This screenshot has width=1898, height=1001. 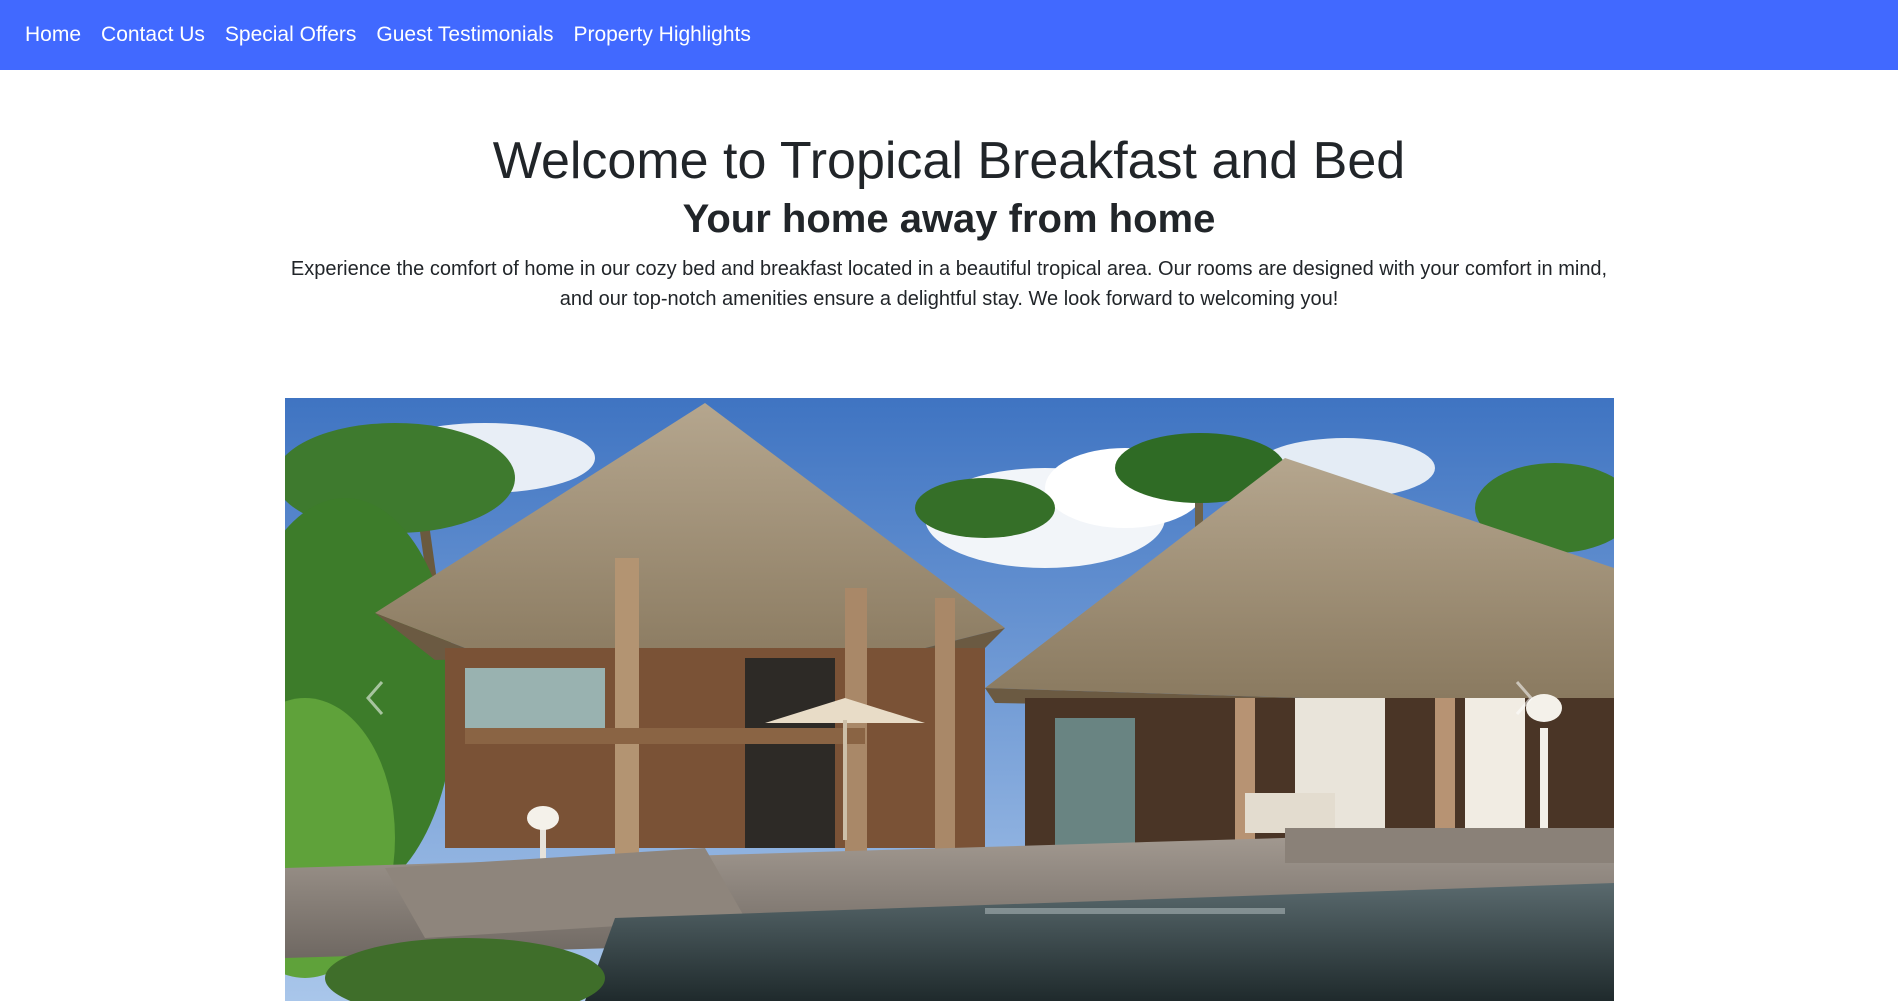 I want to click on carousel-next-button, so click(x=1524, y=698).